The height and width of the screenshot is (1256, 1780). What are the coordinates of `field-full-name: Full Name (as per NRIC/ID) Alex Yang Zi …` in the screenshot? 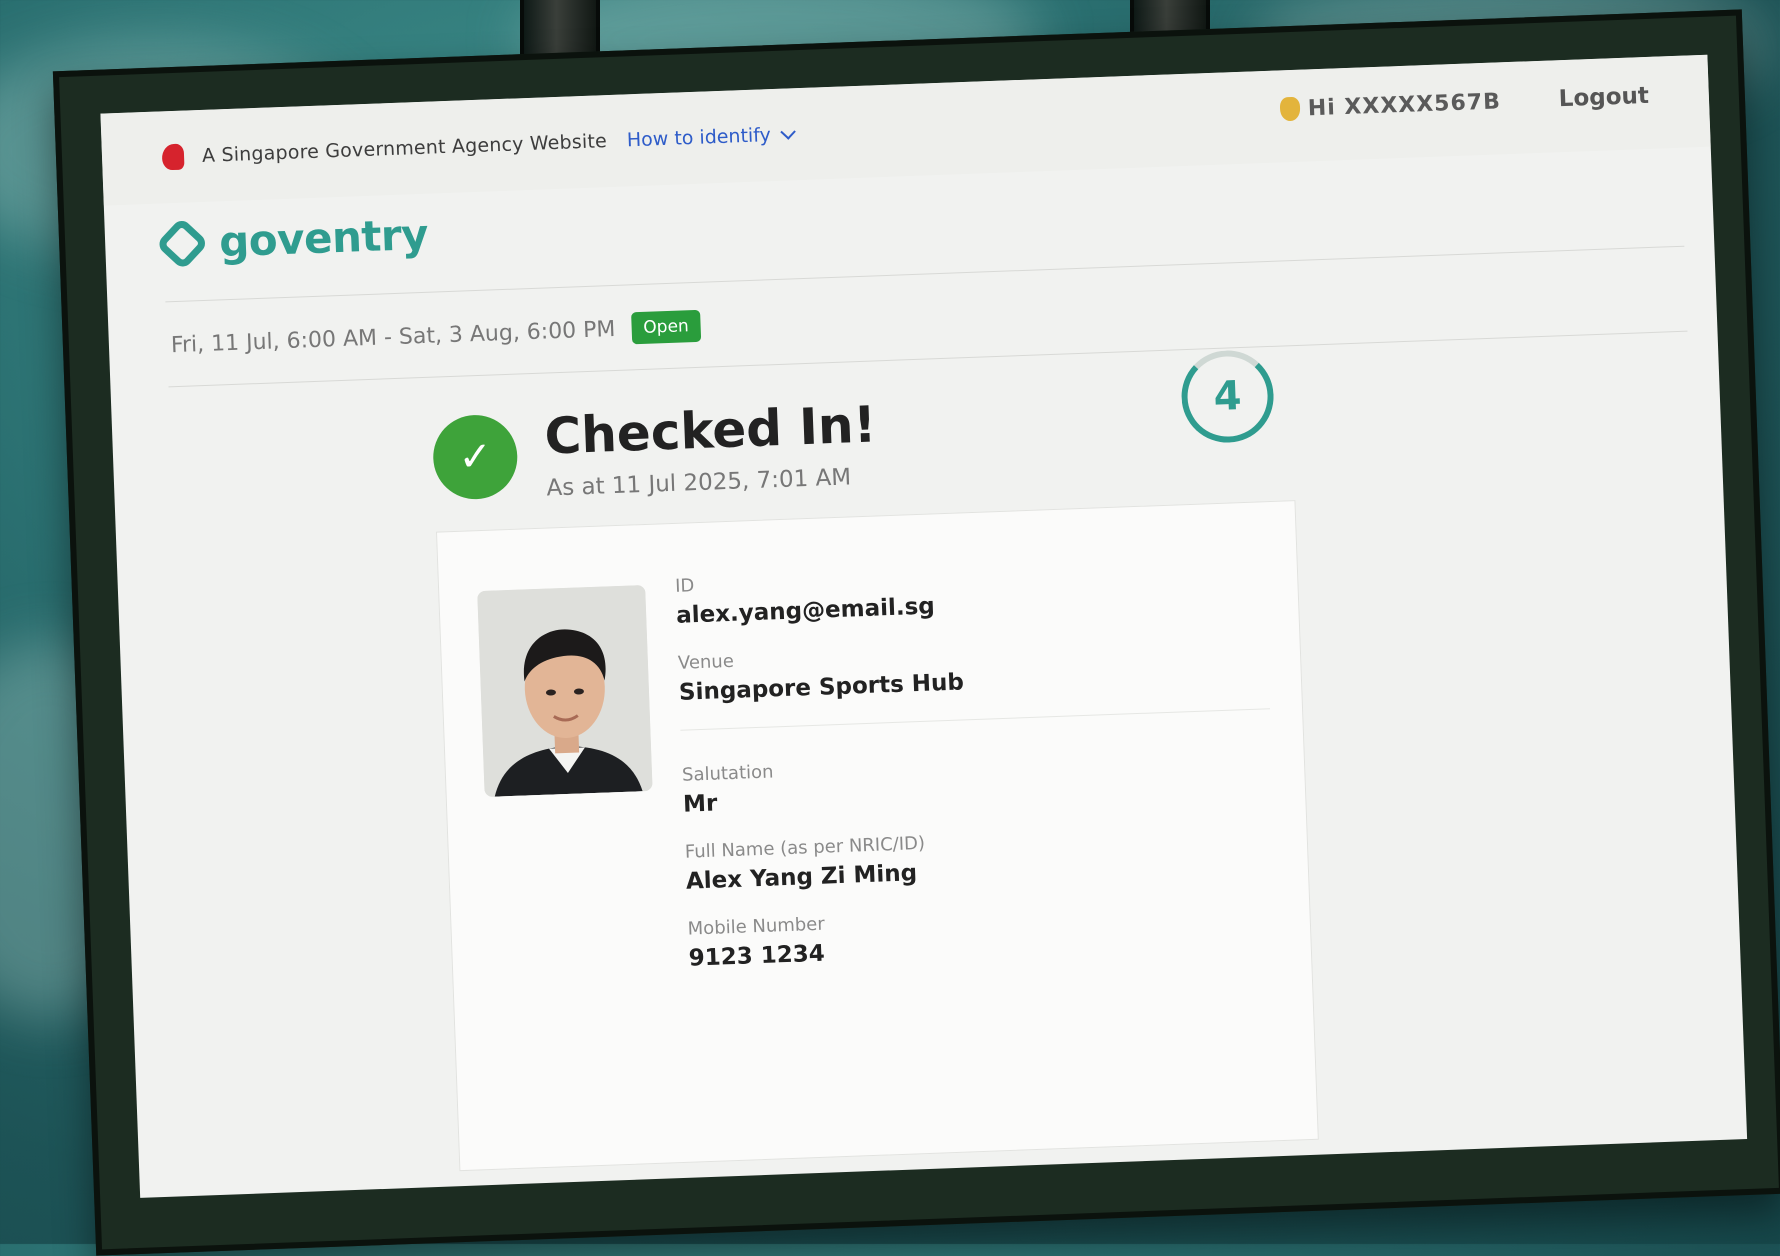 It's located at (981, 857).